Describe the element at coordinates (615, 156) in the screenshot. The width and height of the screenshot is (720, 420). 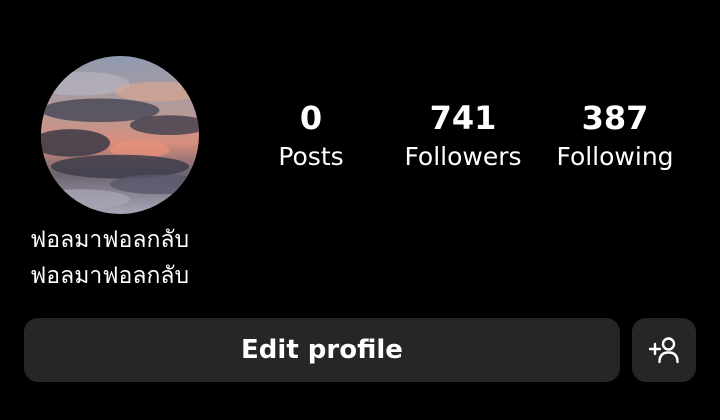
I see `following-label: Following` at that location.